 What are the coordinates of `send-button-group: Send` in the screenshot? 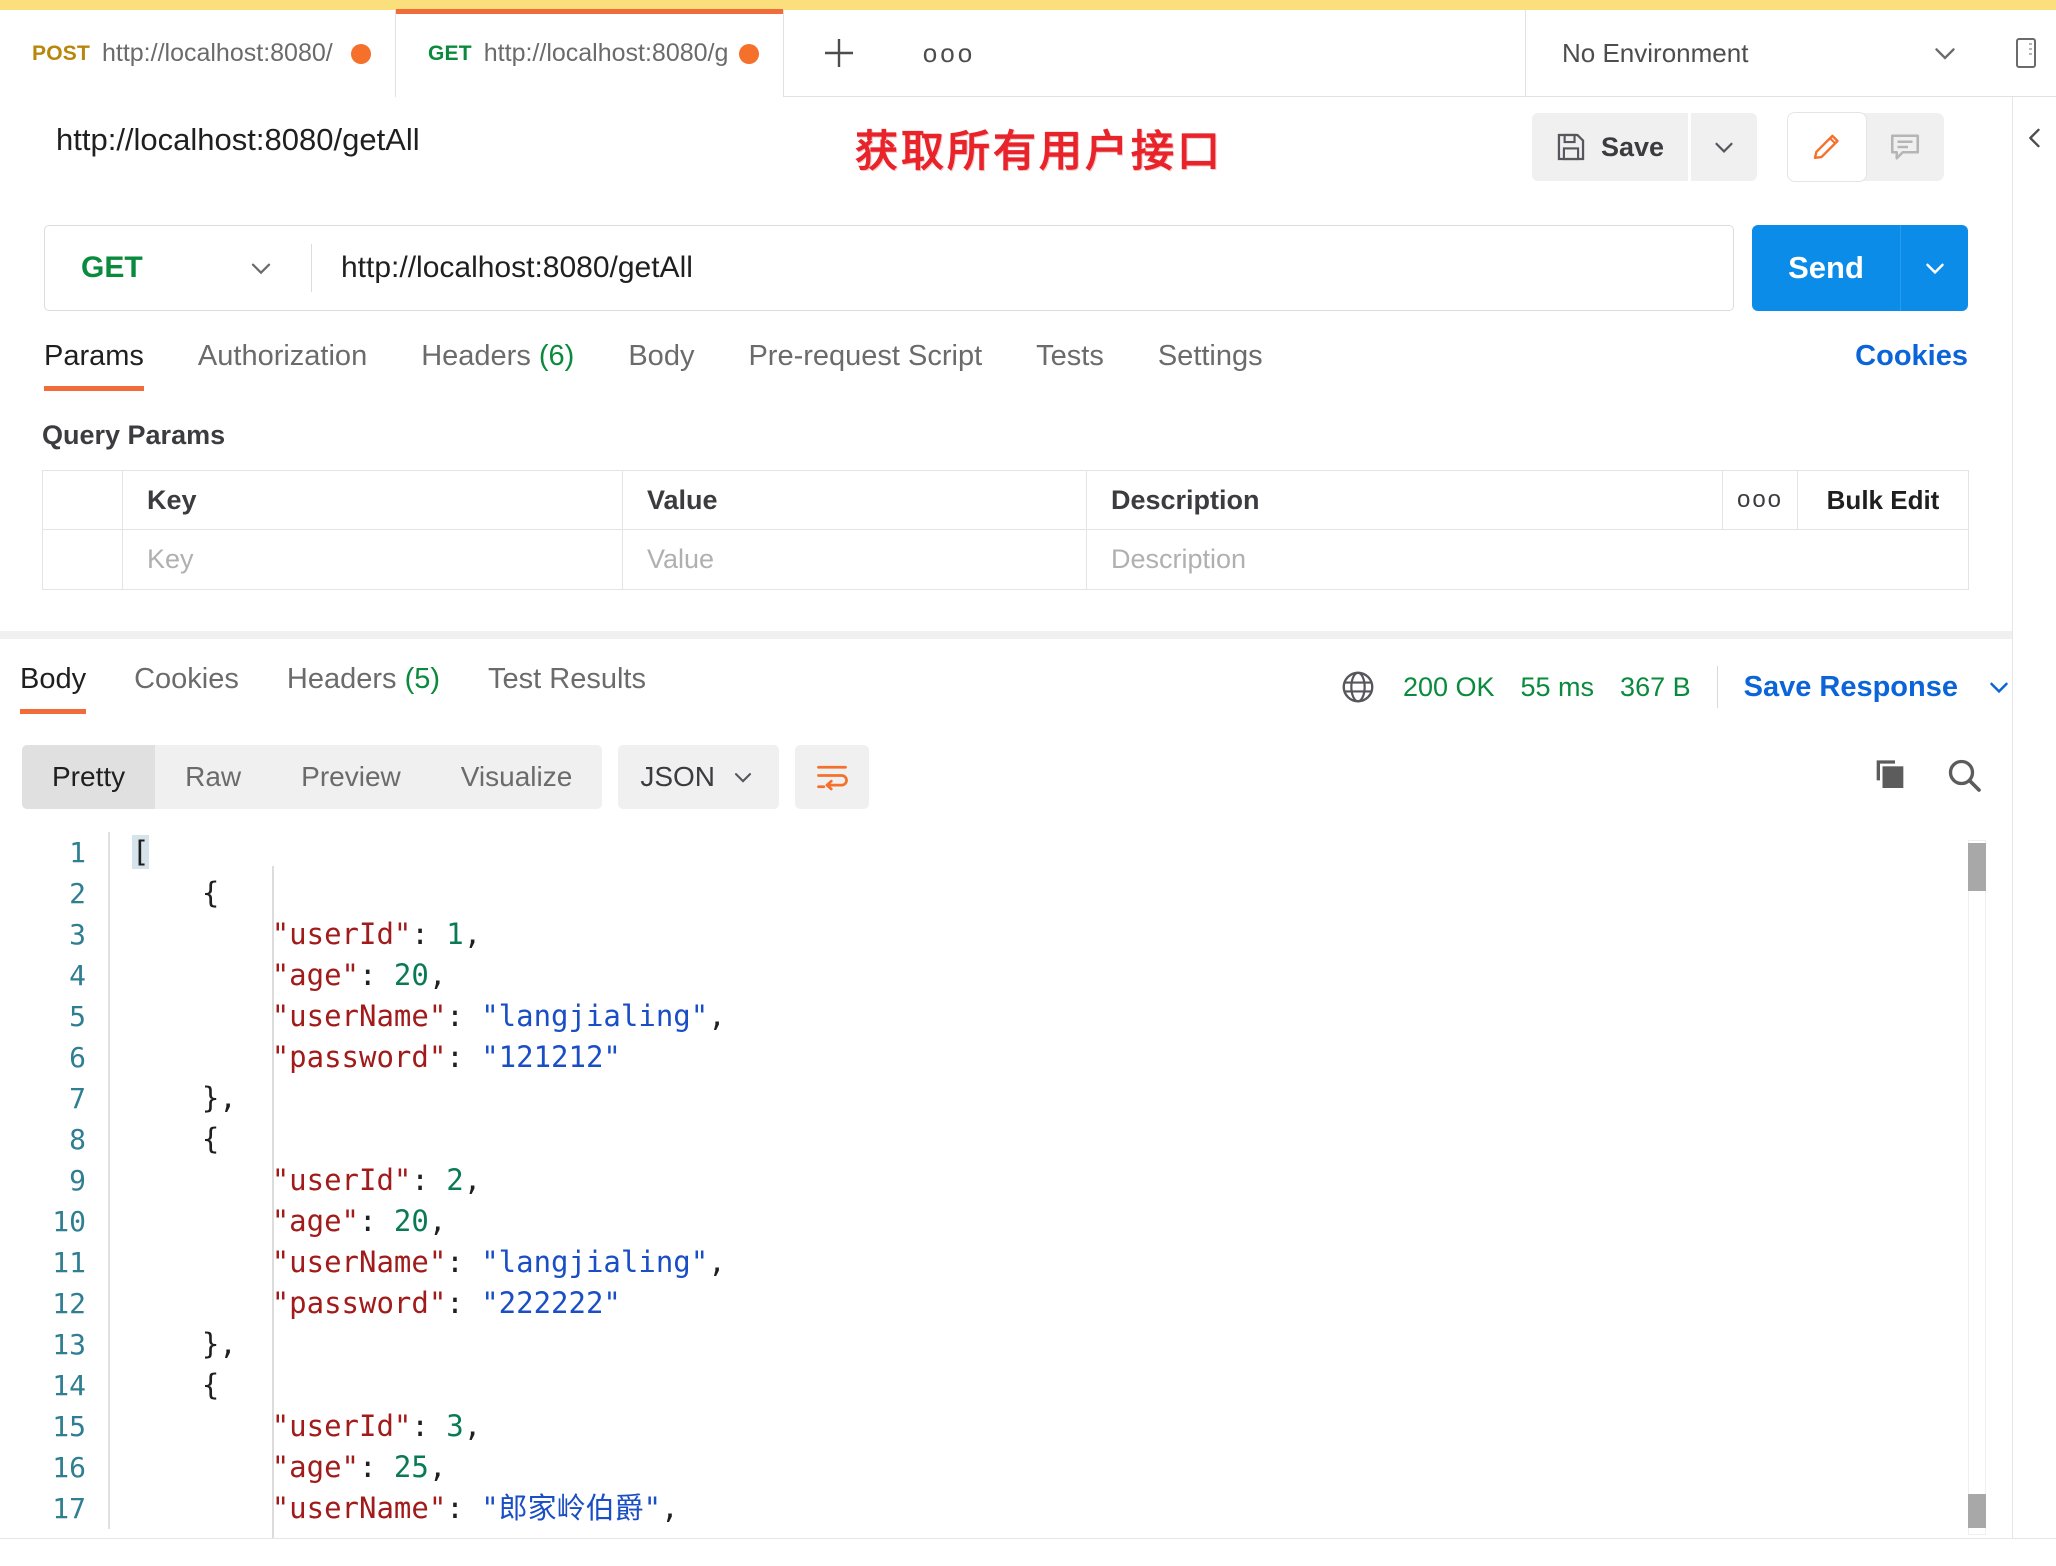 It's located at (1860, 268).